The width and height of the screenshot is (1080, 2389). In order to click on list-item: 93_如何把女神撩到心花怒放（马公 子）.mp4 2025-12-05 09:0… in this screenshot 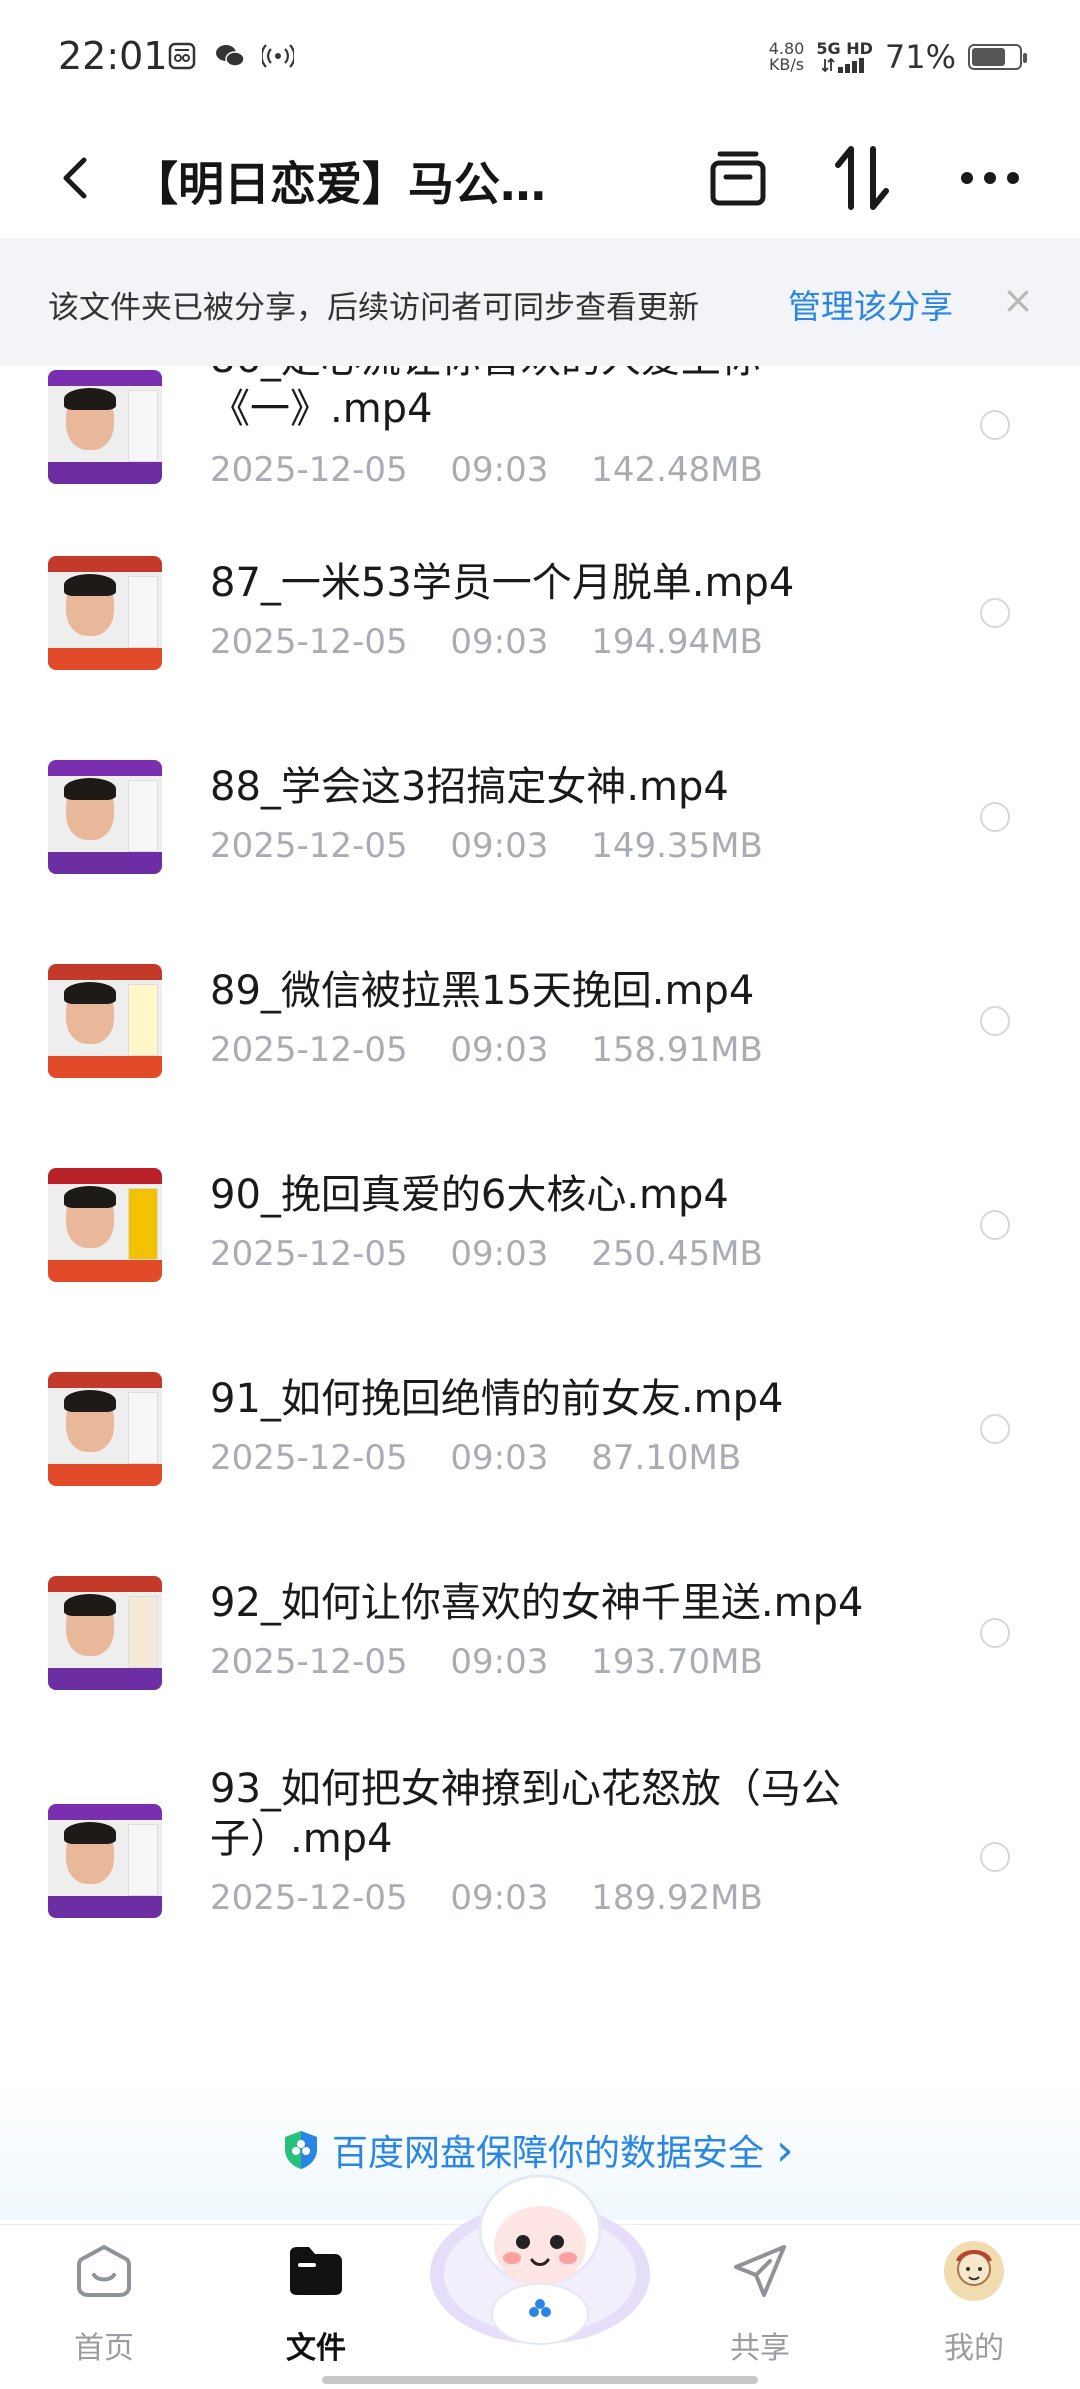, I will do `click(540, 1866)`.